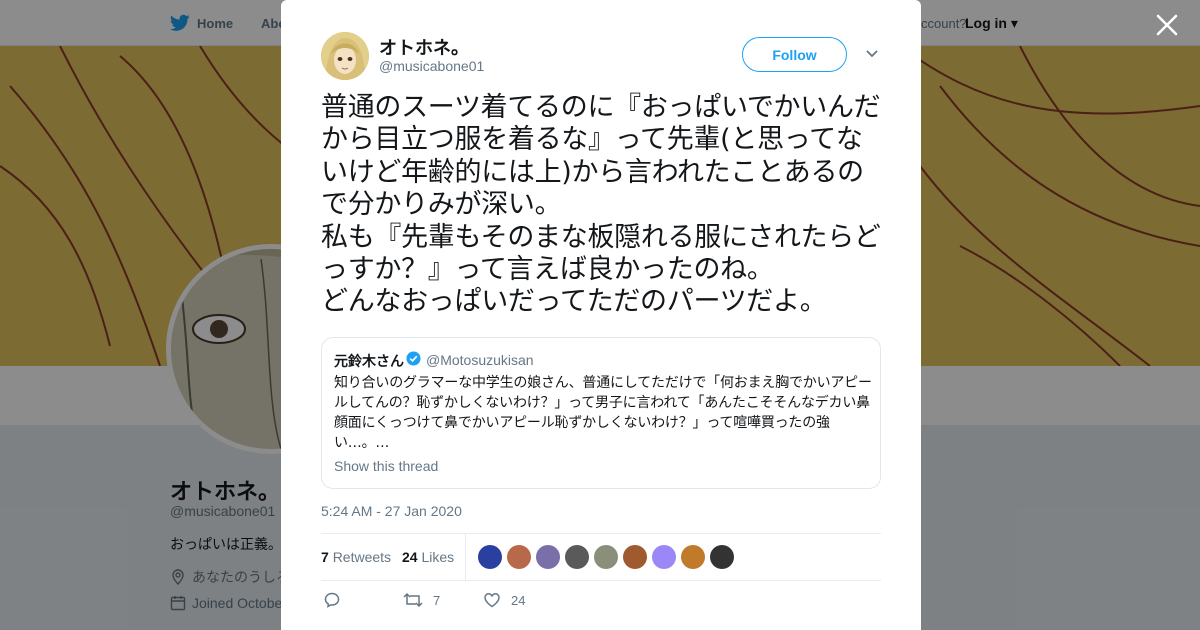 The height and width of the screenshot is (630, 1200). Describe the element at coordinates (601, 602) in the screenshot. I see `tweet-actions: 7 24` at that location.